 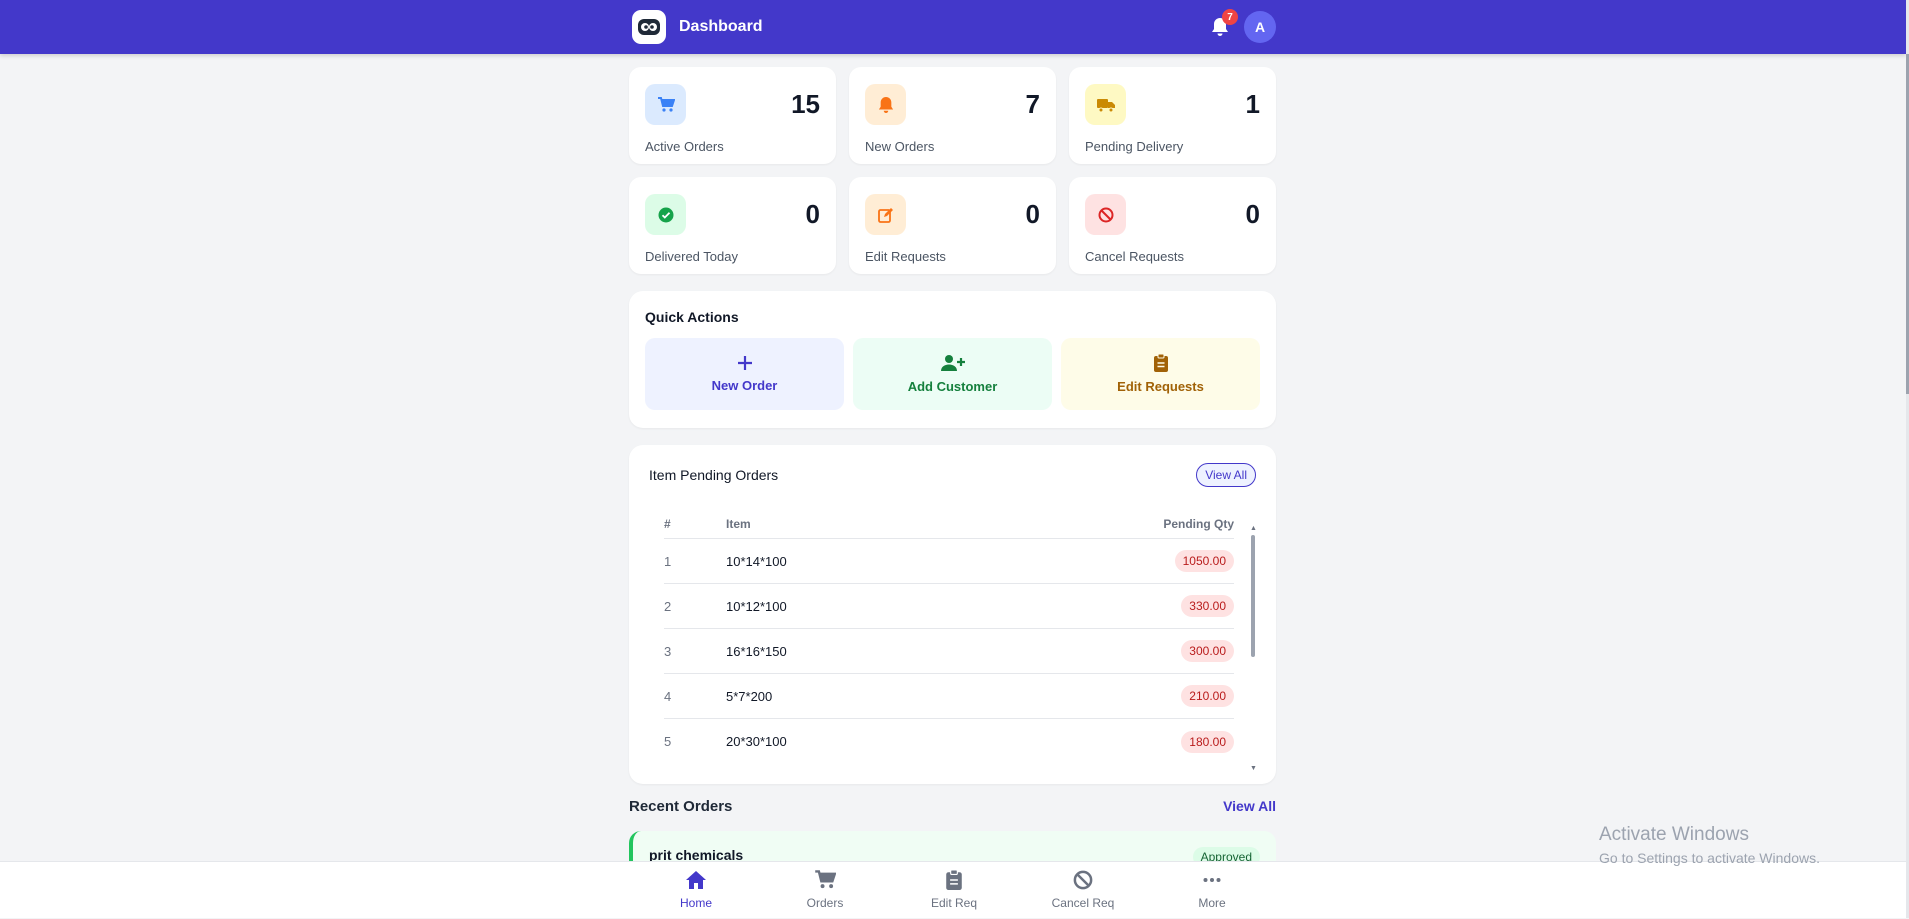 I want to click on watermark-line-1: Activate Windows, so click(x=1674, y=834).